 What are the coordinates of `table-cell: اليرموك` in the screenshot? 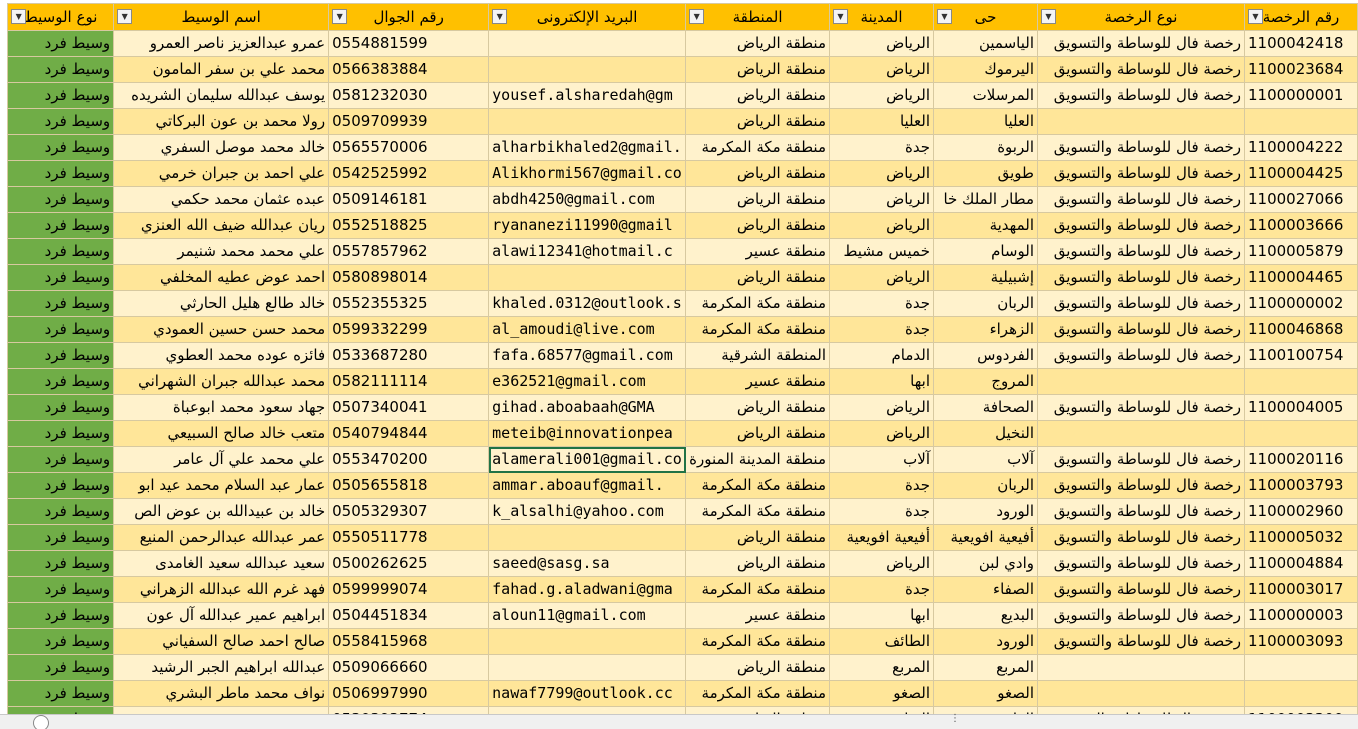 It's located at (985, 69).